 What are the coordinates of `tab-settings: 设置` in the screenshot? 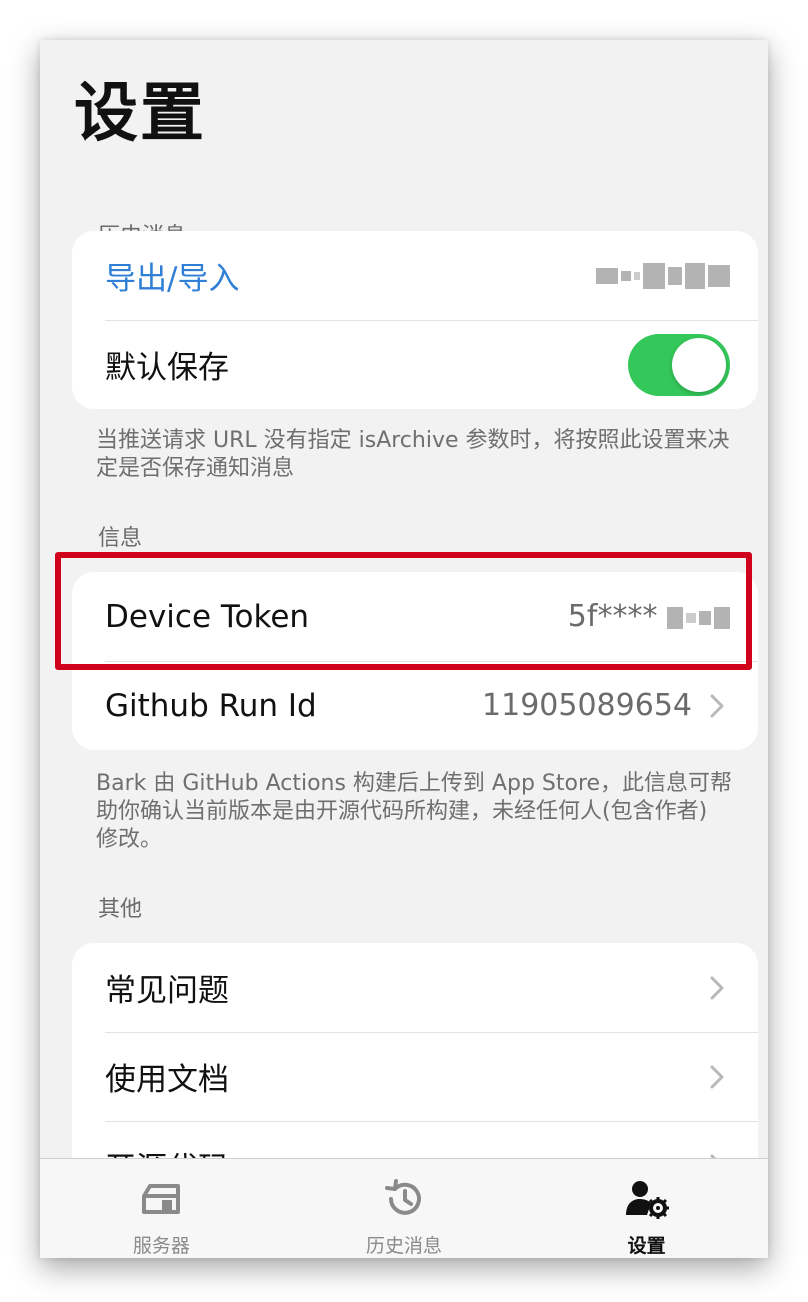 It's located at (646, 1208).